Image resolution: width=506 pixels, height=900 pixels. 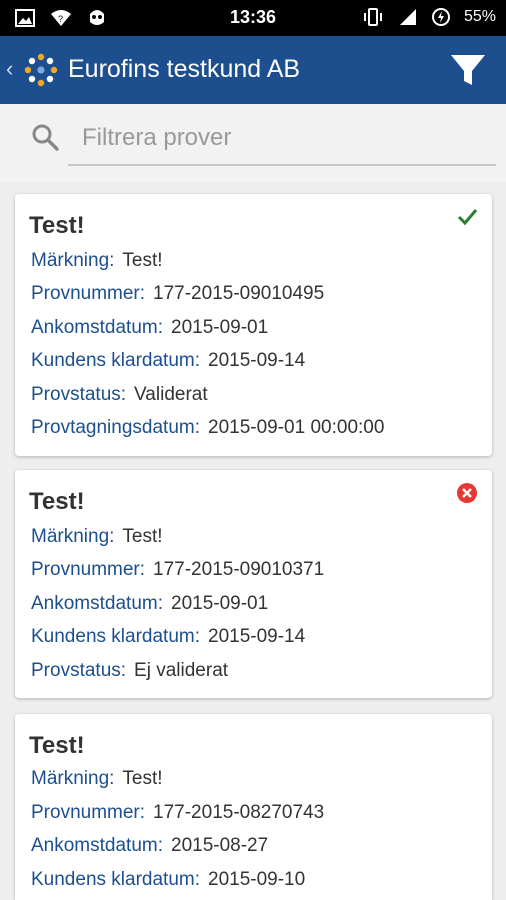 I want to click on signal-icon, so click(x=407, y=17).